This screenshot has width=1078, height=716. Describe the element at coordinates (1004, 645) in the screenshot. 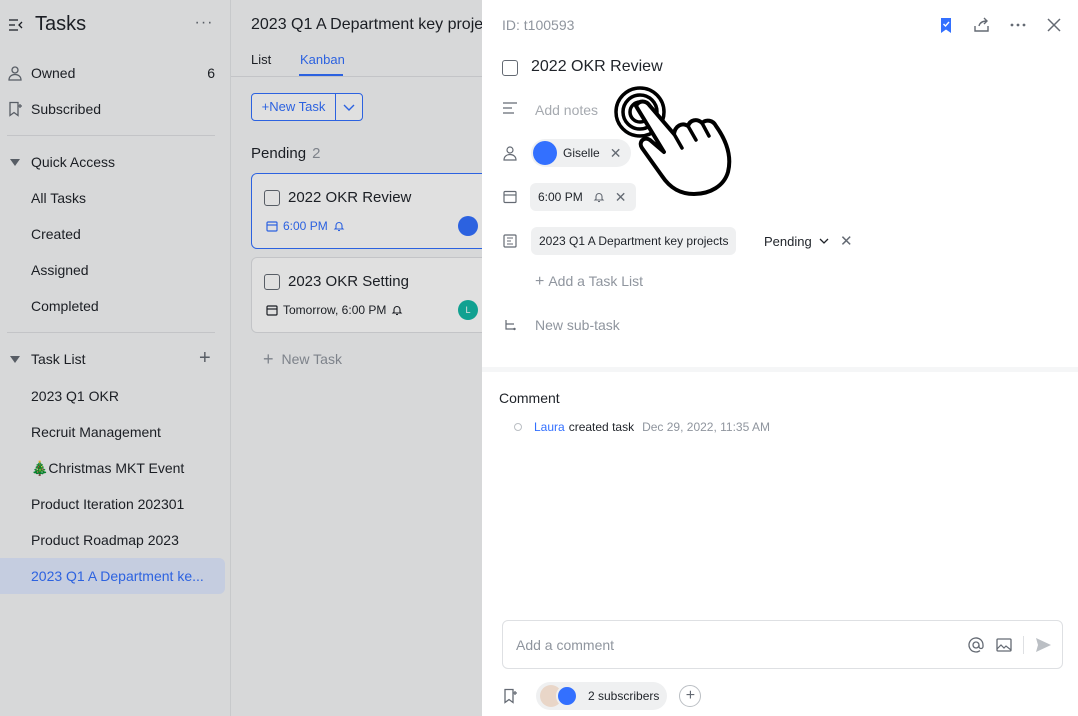

I see `image-icon` at that location.